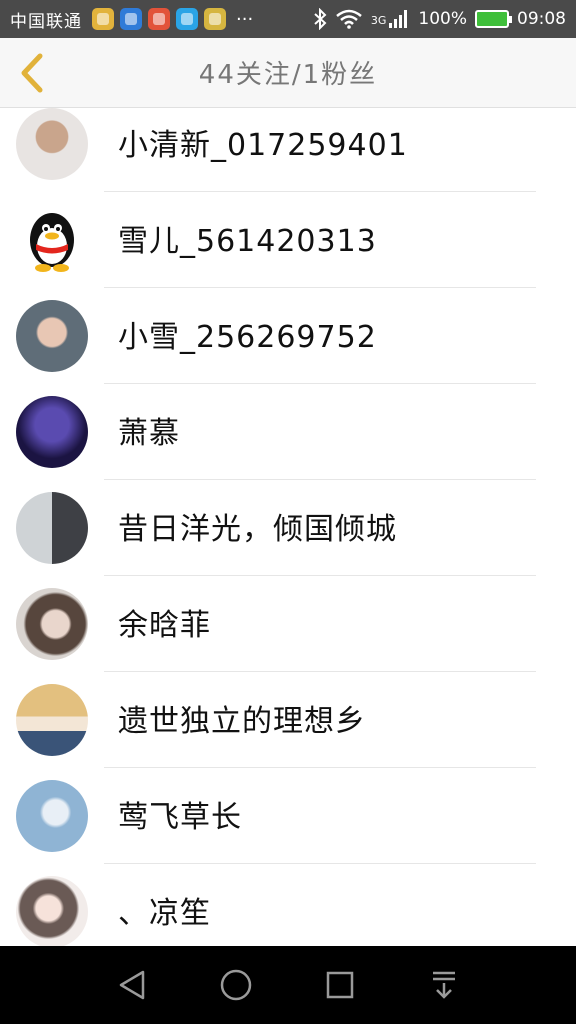  I want to click on clock-label: 09:08, so click(541, 19).